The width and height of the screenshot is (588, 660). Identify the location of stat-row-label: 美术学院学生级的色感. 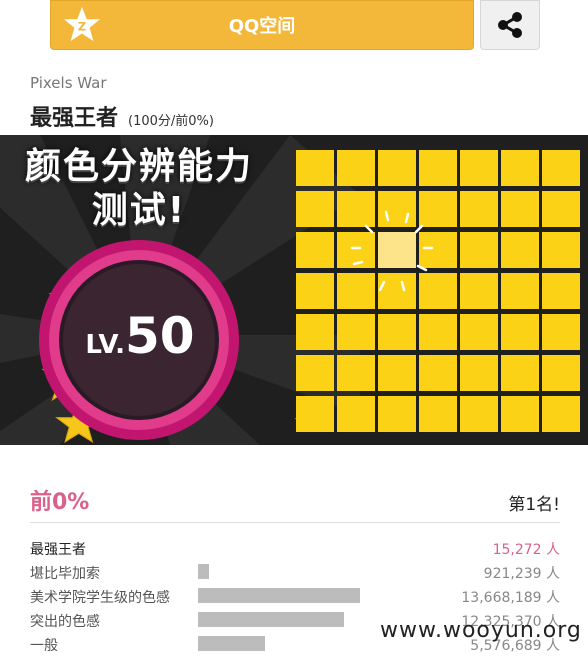
(100, 598).